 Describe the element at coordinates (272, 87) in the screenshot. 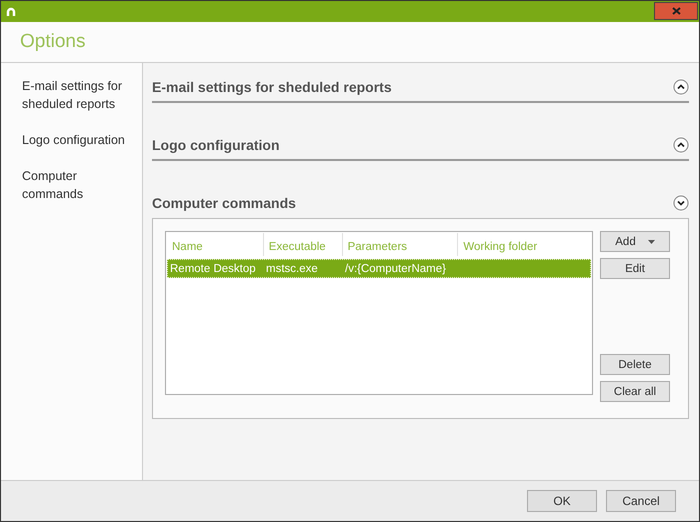

I see `section-title: E-mail settings for sheduled reports` at that location.